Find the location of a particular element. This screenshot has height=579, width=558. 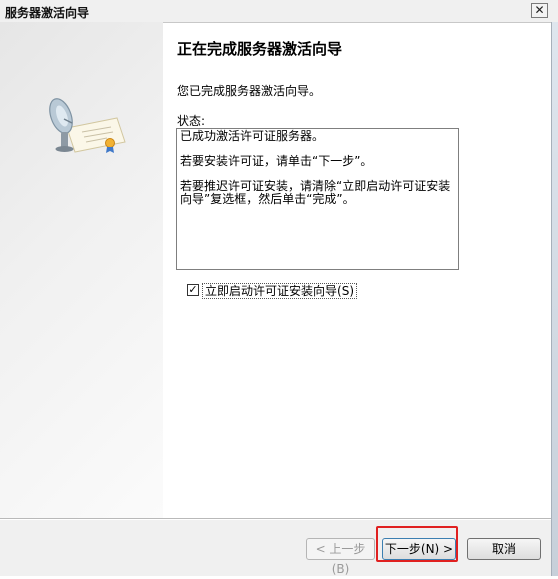

checkmark-icon: ✓ is located at coordinates (193, 289).